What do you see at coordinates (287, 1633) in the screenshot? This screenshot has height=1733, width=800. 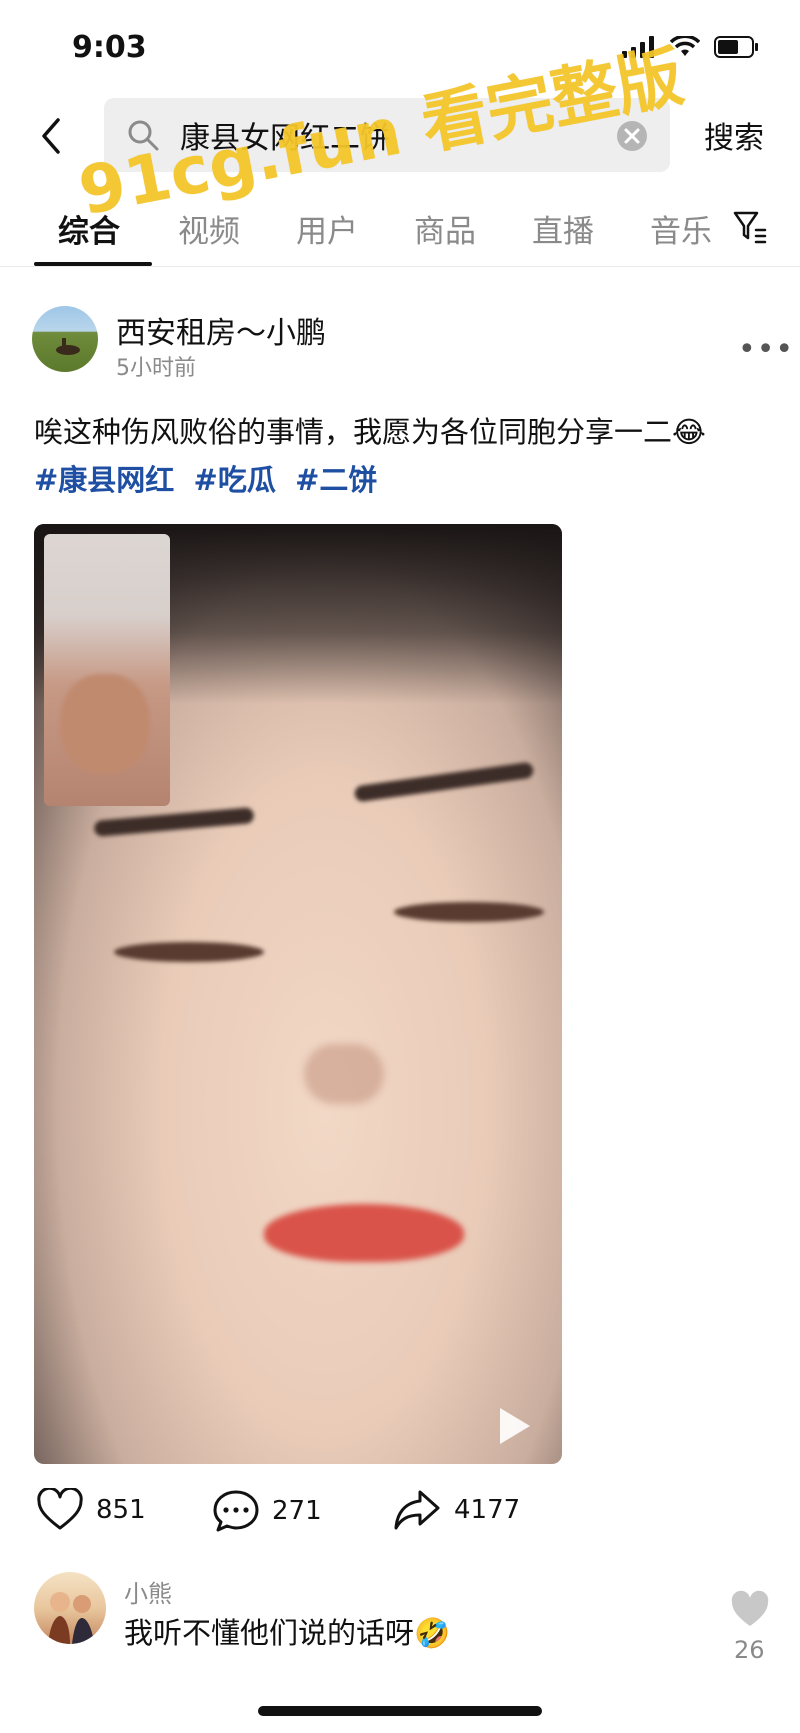 I see `comment-text: 我听不懂他们说的话呀🤣` at bounding box center [287, 1633].